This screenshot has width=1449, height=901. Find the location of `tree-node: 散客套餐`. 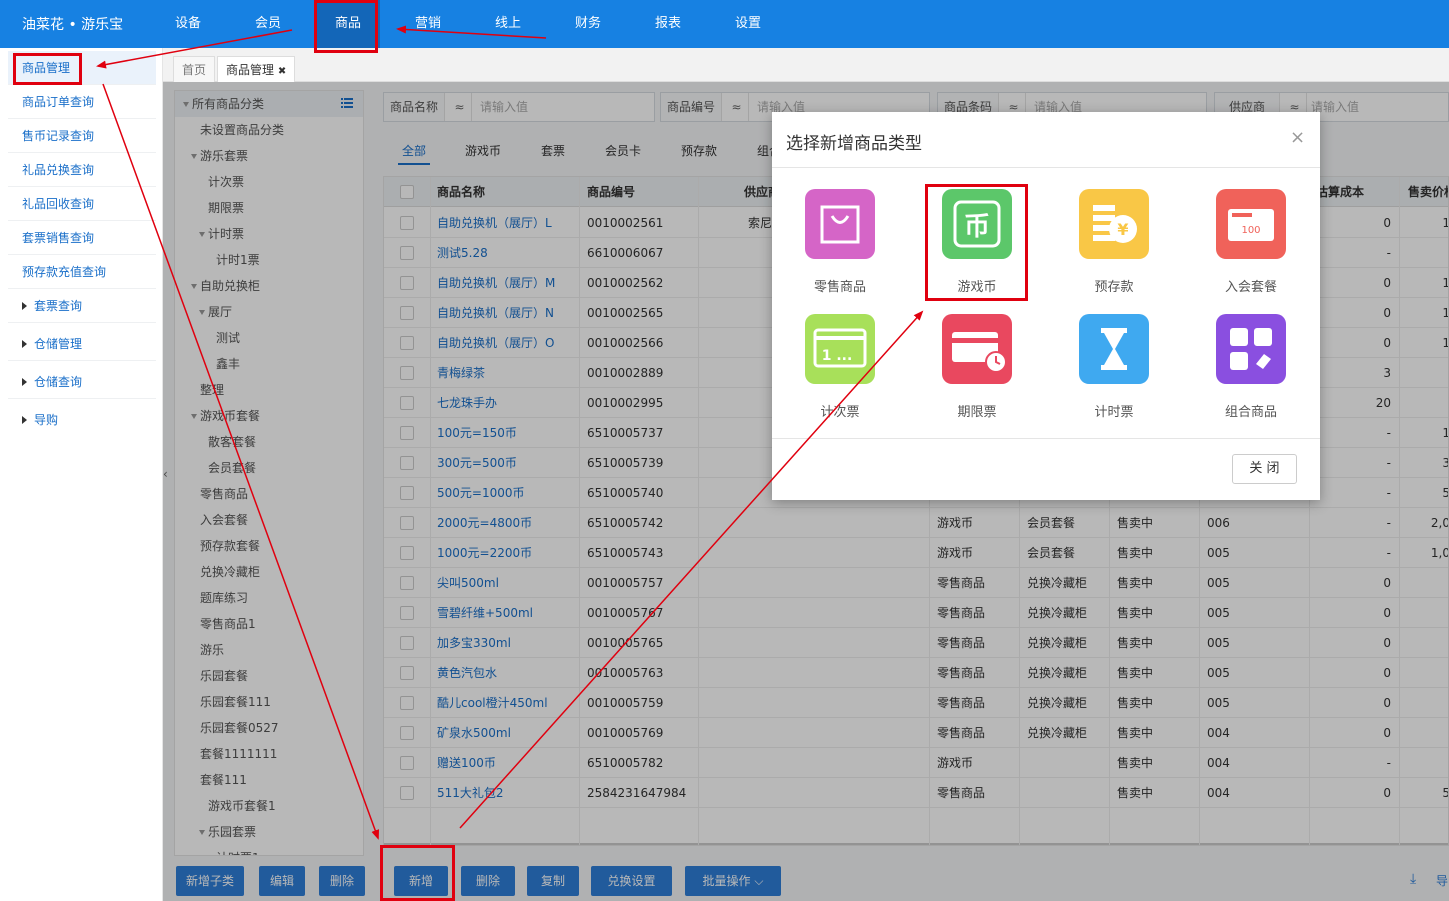

tree-node: 散客套餐 is located at coordinates (227, 442).